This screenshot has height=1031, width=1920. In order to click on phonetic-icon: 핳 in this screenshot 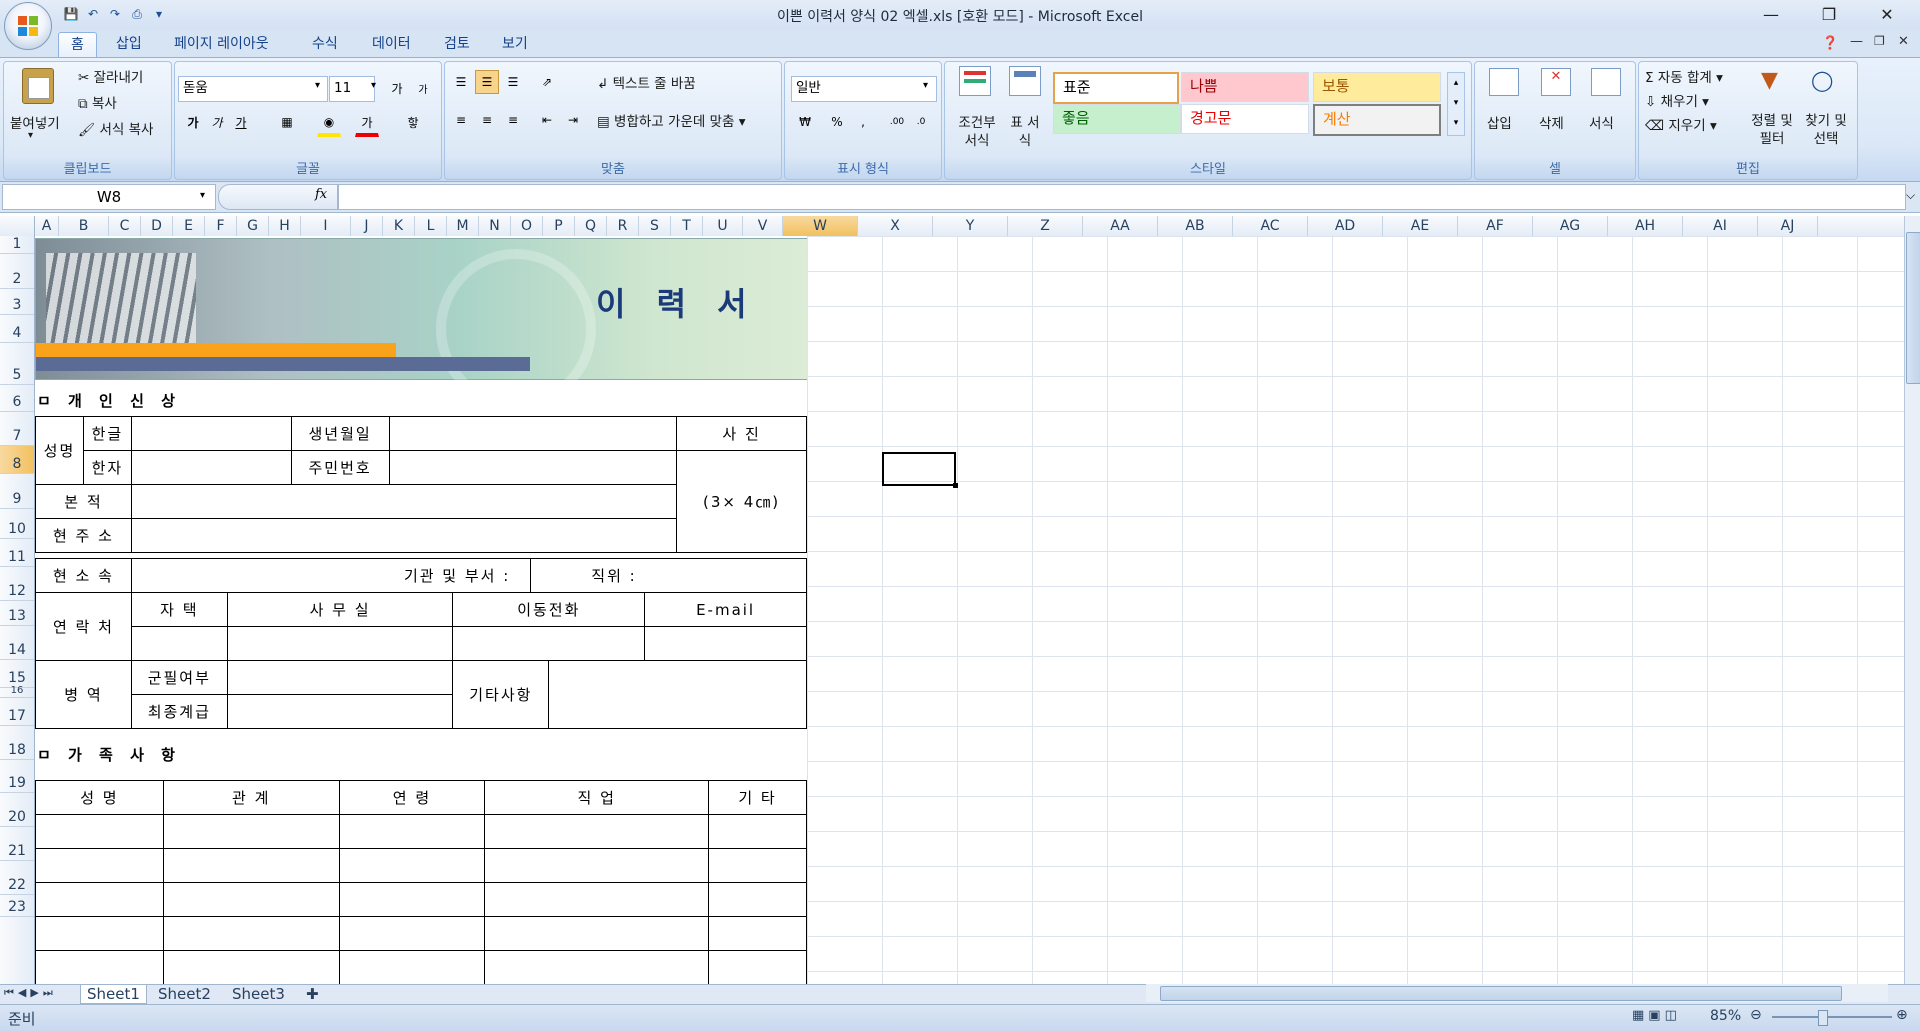, I will do `click(413, 122)`.